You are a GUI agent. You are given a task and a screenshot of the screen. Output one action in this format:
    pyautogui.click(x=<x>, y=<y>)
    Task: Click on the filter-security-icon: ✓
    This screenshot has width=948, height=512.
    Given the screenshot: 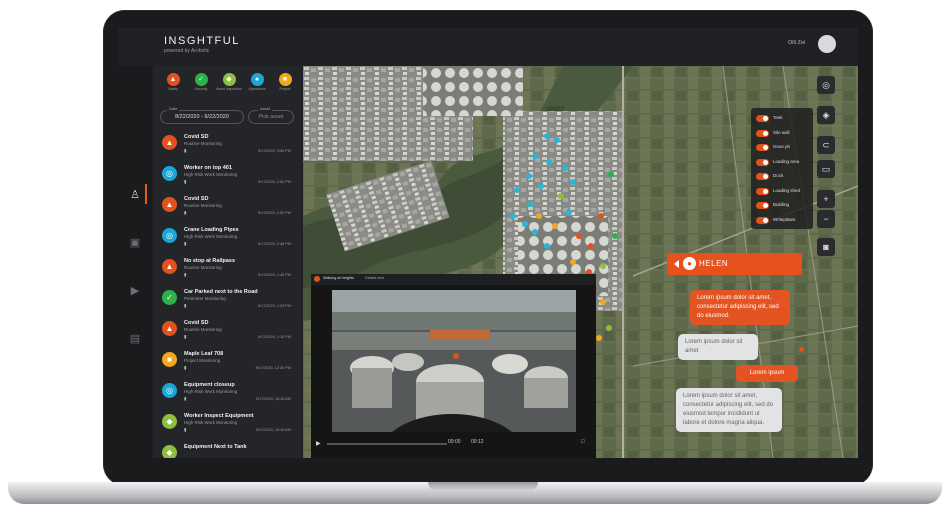 What is the action you would take?
    pyautogui.click(x=201, y=79)
    